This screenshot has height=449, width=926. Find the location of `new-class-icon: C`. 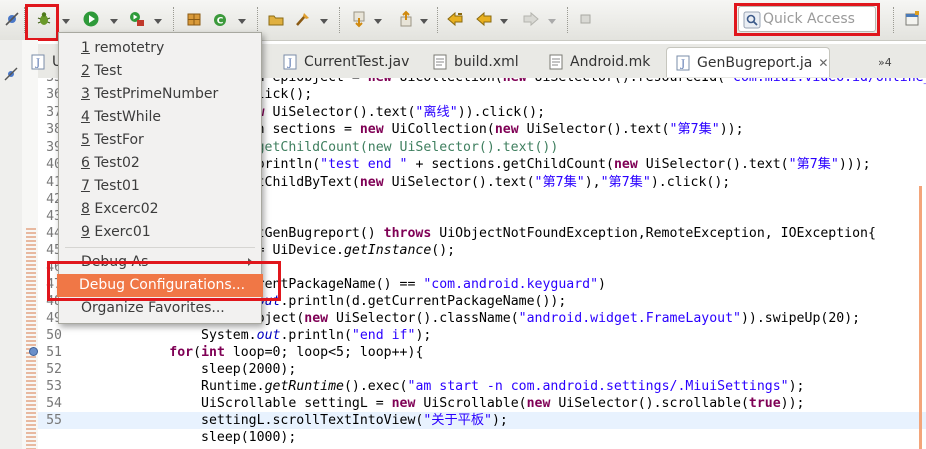

new-class-icon: C is located at coordinates (220, 19).